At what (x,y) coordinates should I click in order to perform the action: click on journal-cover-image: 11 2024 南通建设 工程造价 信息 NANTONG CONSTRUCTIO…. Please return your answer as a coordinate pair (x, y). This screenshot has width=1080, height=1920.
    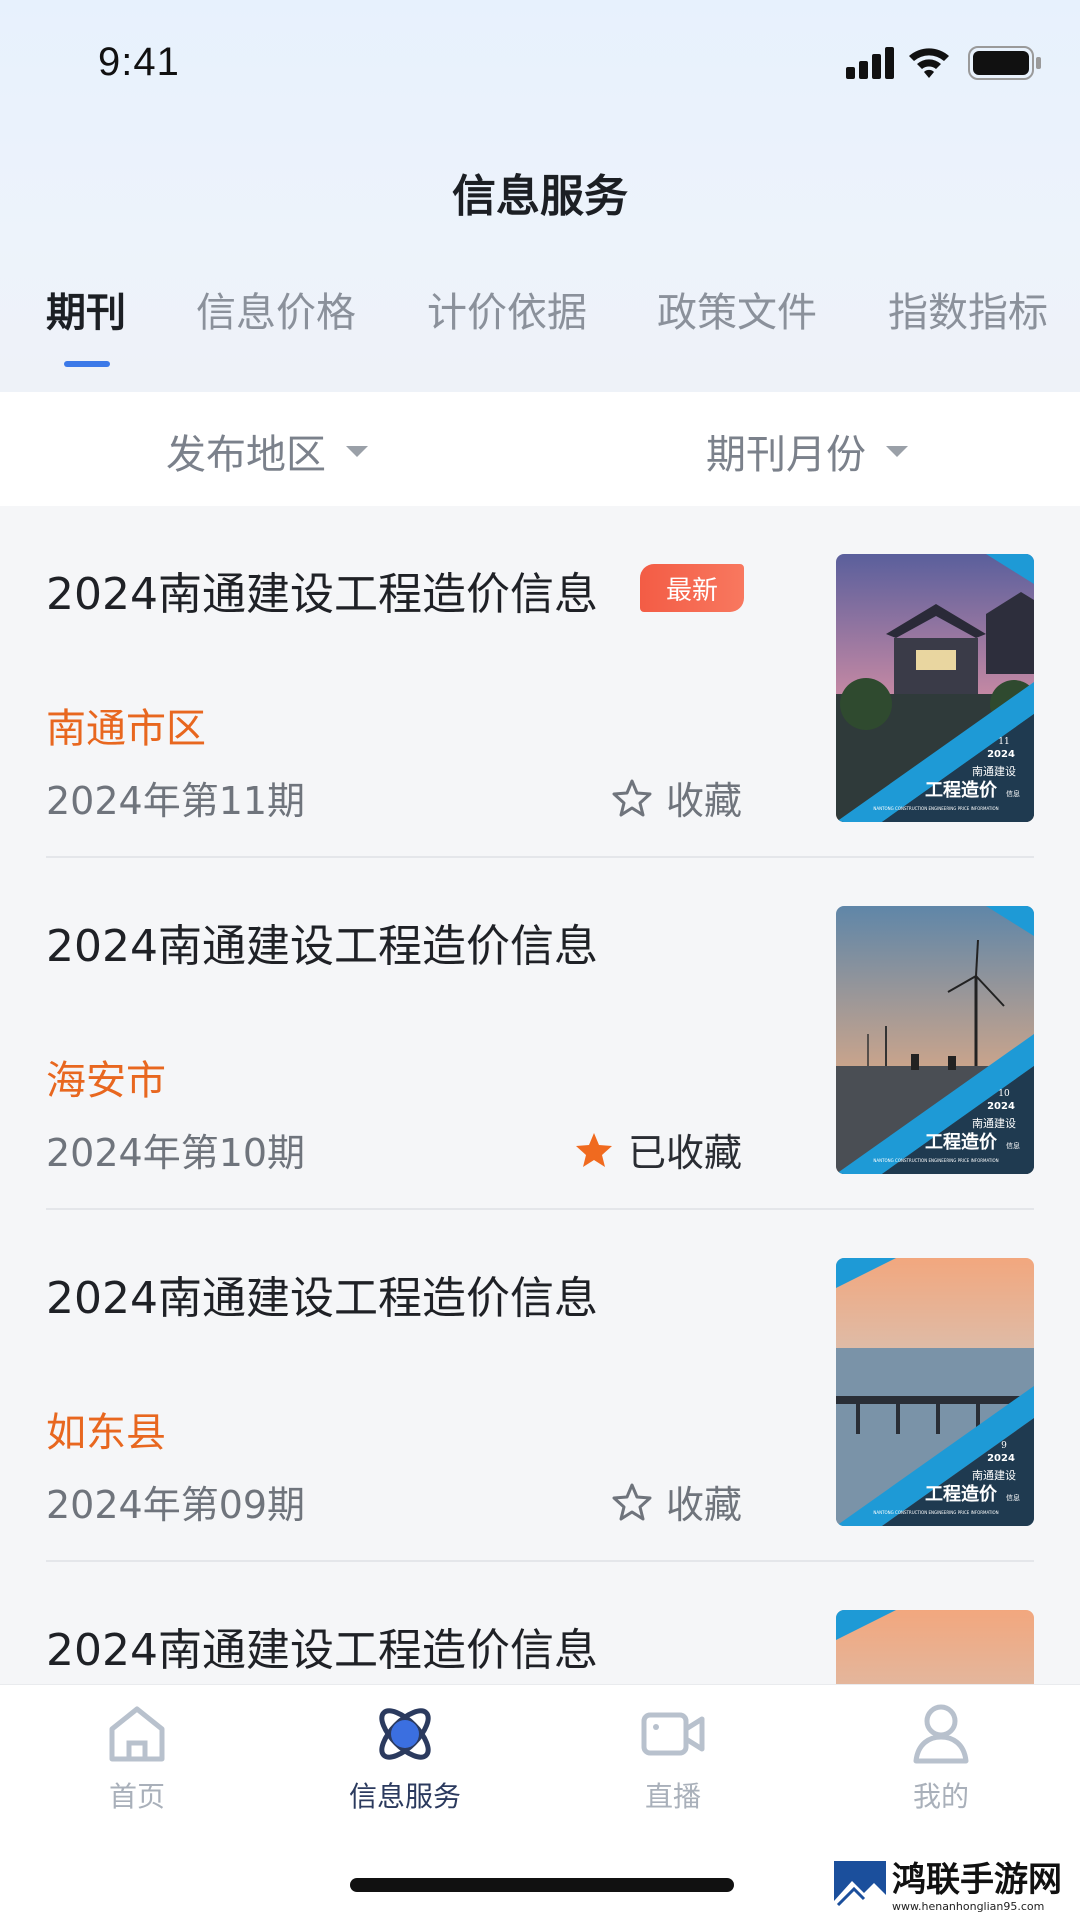
    Looking at the image, I should click on (935, 688).